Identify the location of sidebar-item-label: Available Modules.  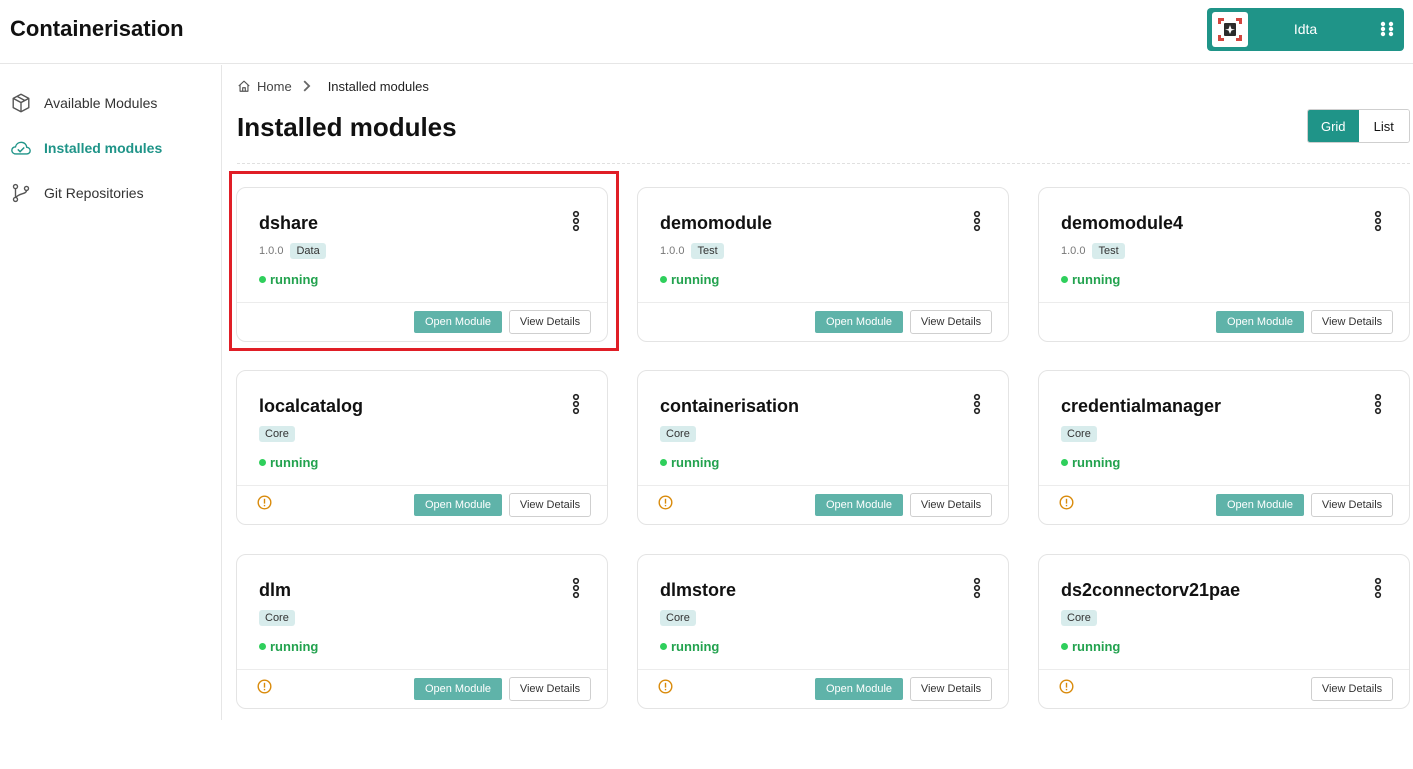
(101, 103).